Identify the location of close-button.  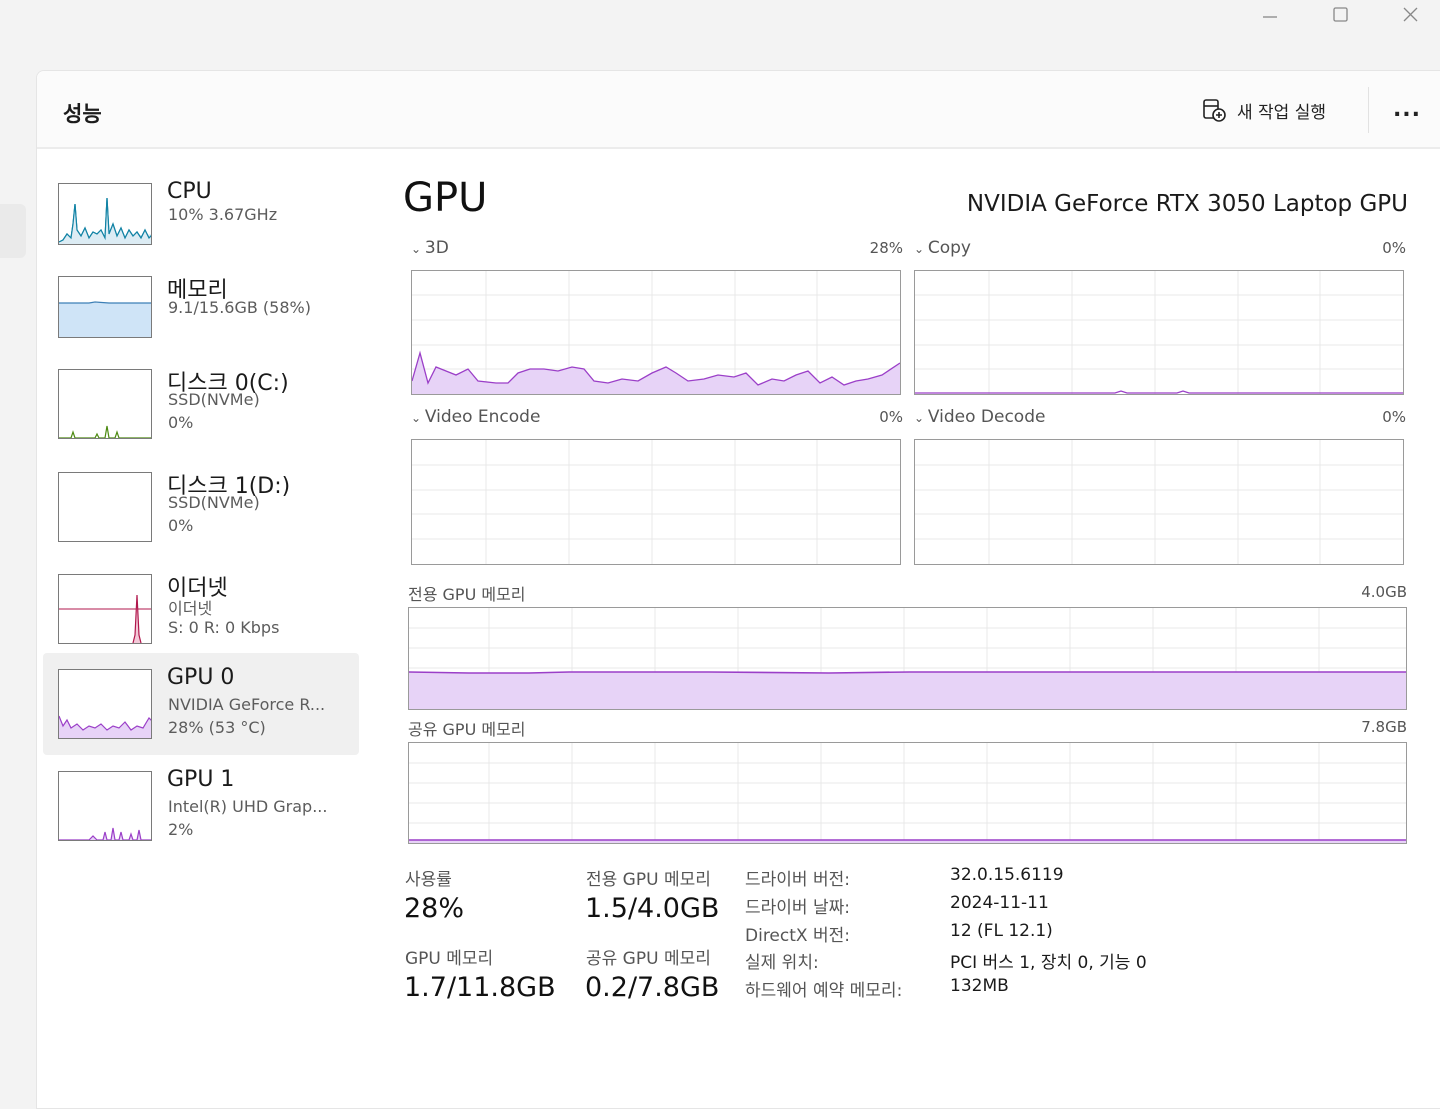
(1409, 14).